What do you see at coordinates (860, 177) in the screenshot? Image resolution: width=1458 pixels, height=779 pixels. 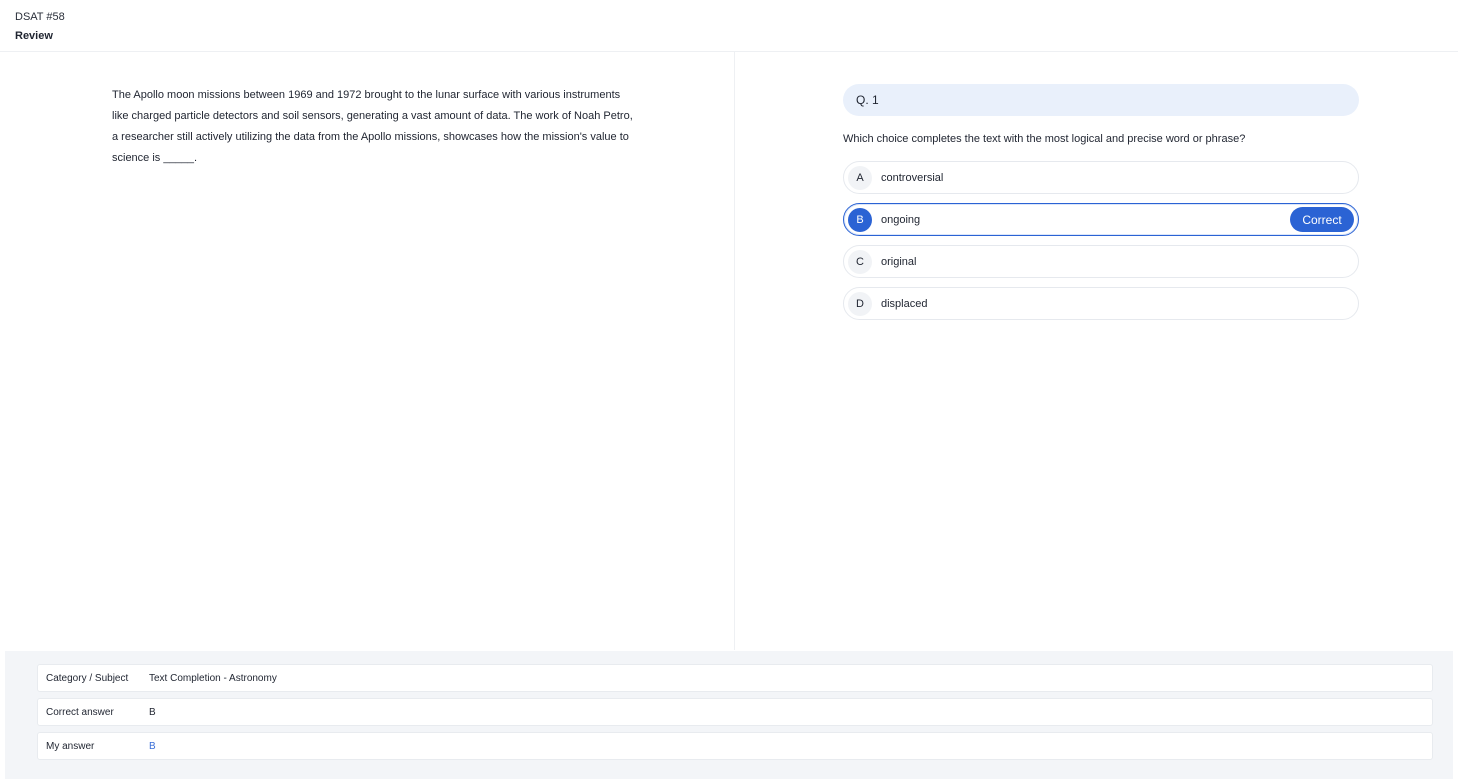 I see `choice-letter: A` at bounding box center [860, 177].